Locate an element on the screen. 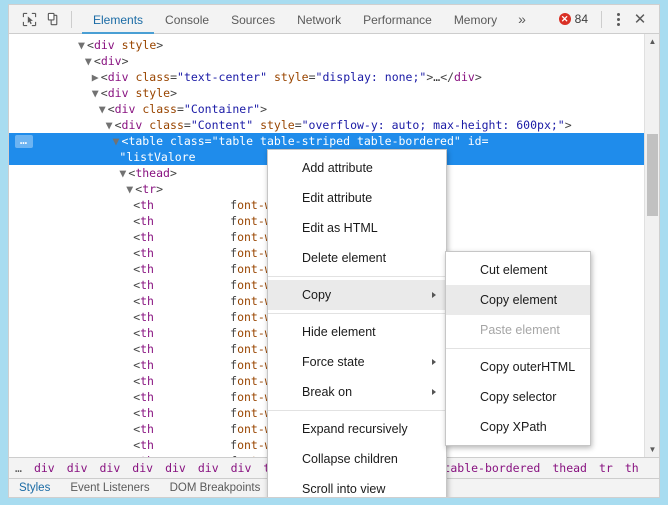 The image size is (668, 505). copy-submenu-item: Cut element is located at coordinates (518, 270).